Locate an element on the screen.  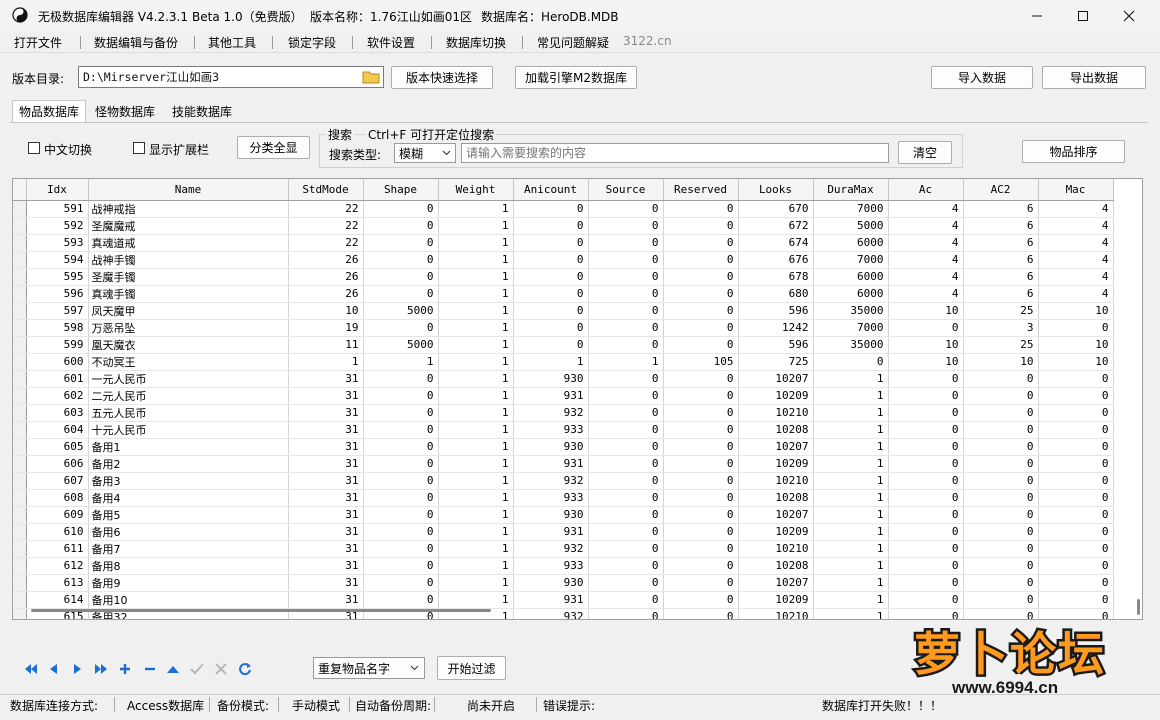
cell-shape: 5000 is located at coordinates (401, 345).